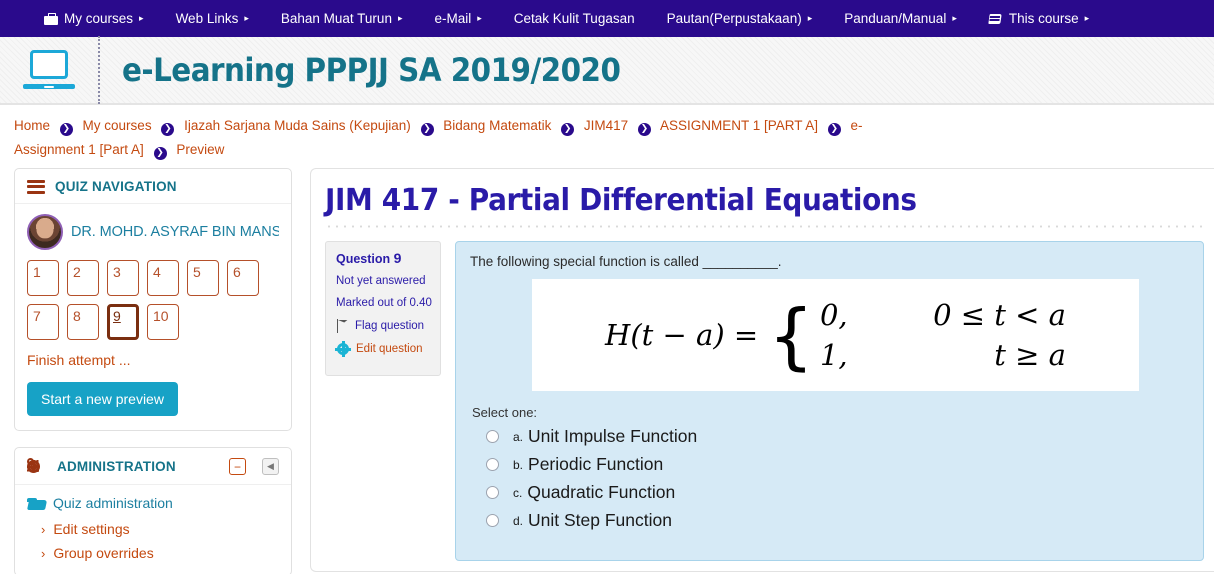 This screenshot has height=574, width=1214. Describe the element at coordinates (999, 315) in the screenshot. I see `formula-case-condition: 0 ≤ t < a` at that location.